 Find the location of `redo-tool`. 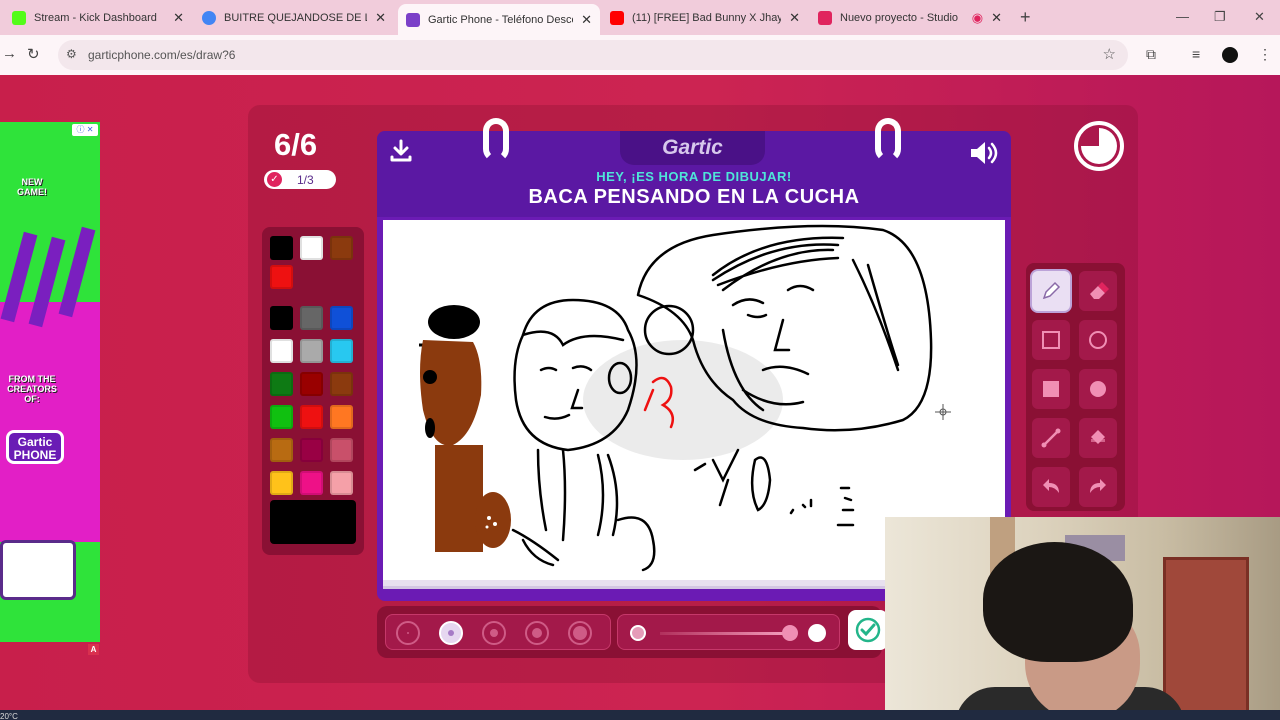

redo-tool is located at coordinates (1098, 487).